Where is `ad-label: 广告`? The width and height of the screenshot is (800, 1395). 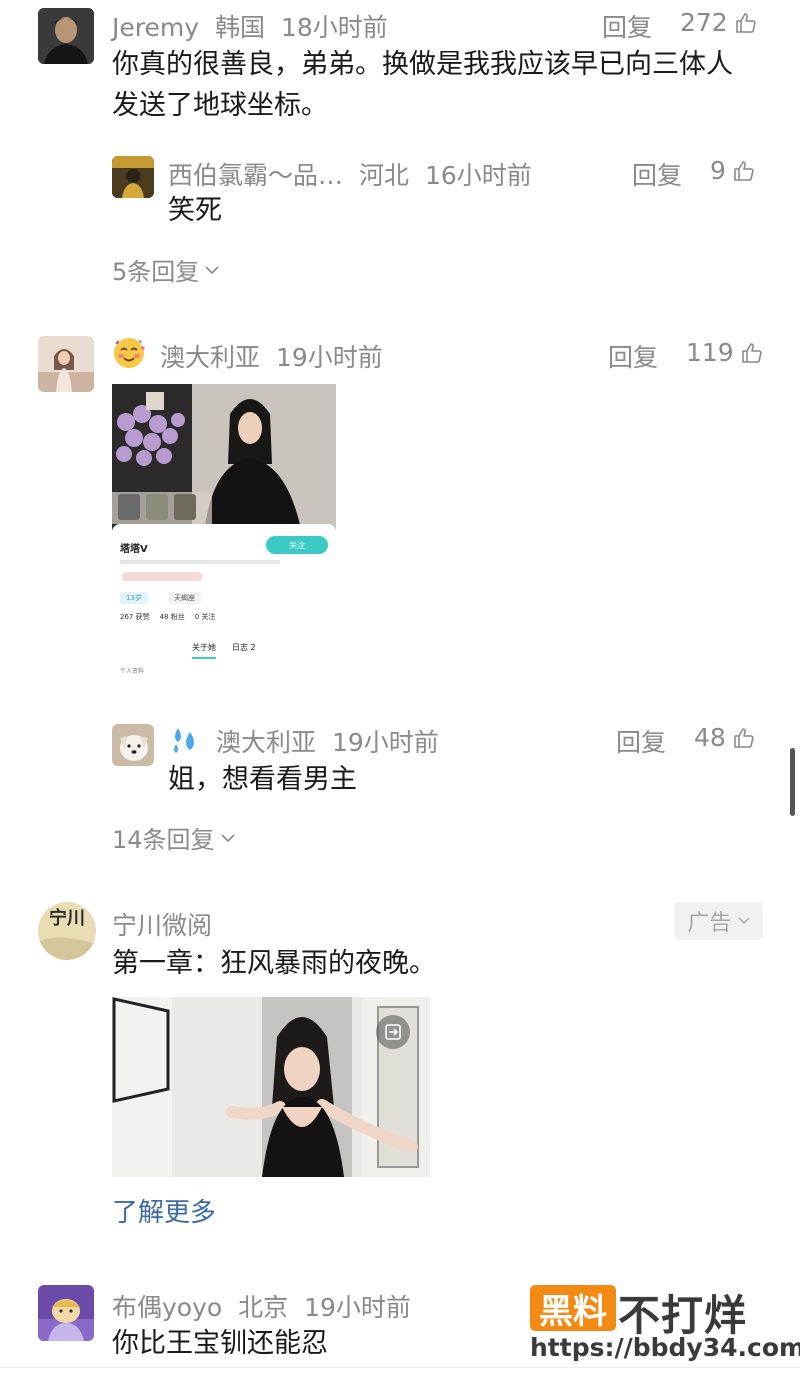 ad-label: 广告 is located at coordinates (709, 923).